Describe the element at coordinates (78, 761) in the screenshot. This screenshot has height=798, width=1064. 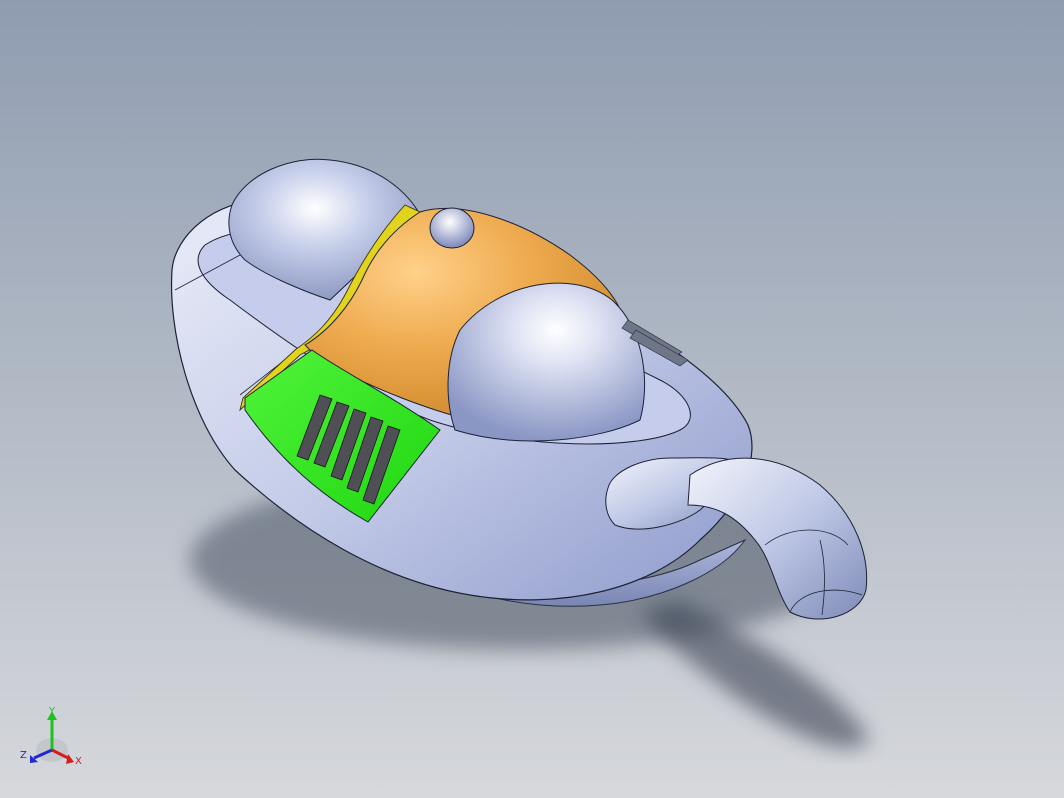
I see `triad-x-label: X` at that location.